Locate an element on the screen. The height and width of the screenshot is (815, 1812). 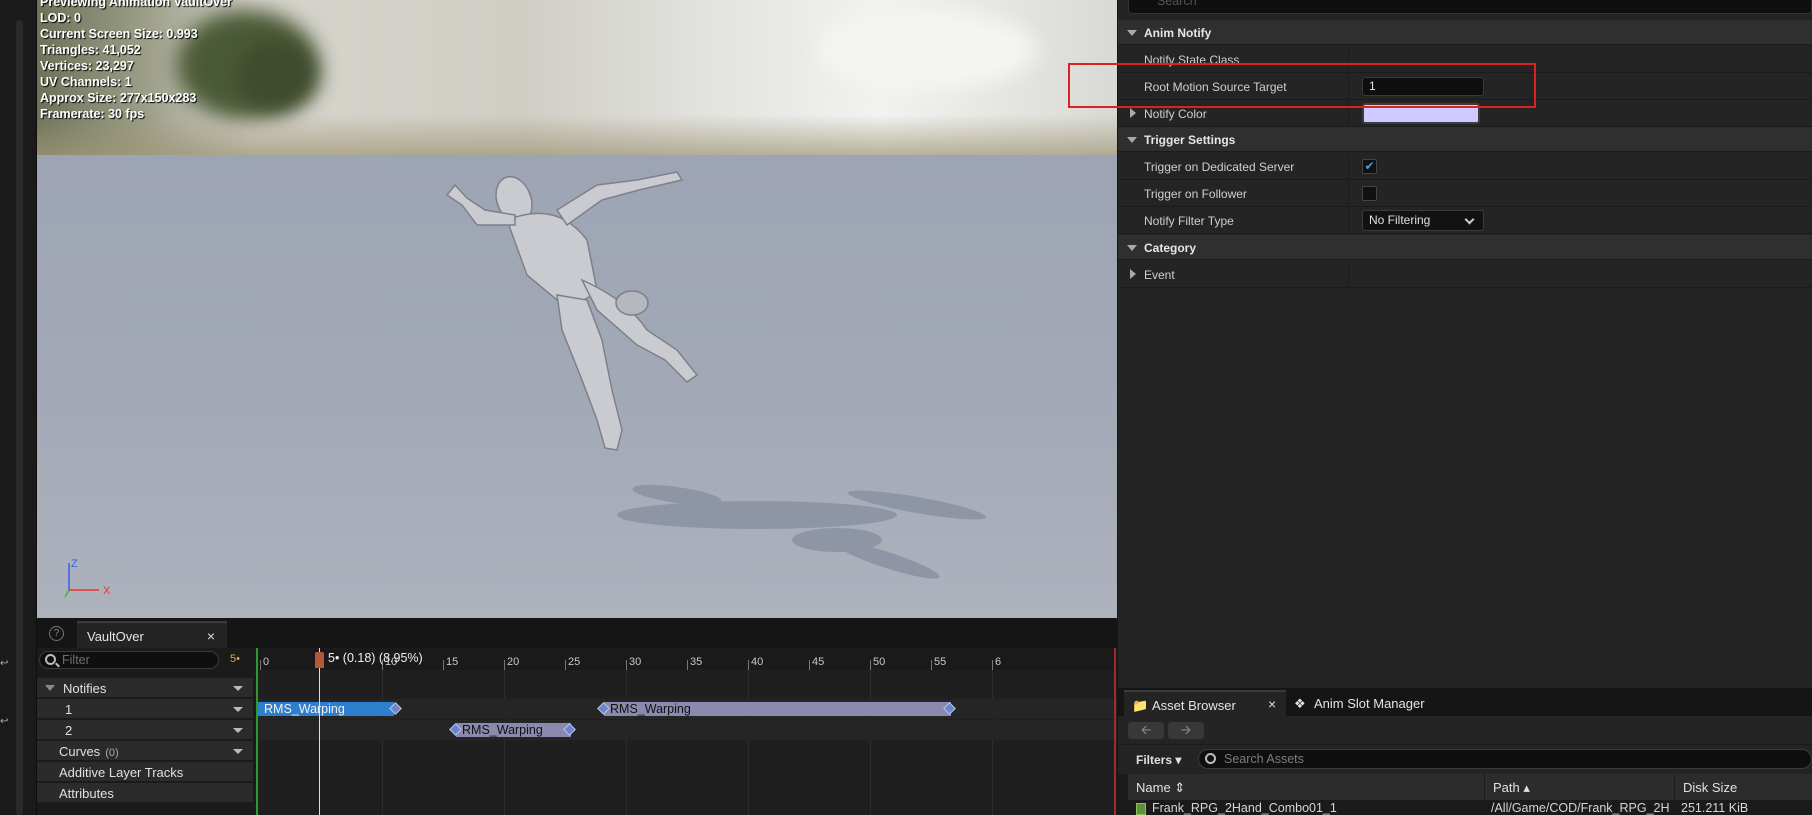
stat-line: Current Screen Size: 0.993 is located at coordinates (119, 34).